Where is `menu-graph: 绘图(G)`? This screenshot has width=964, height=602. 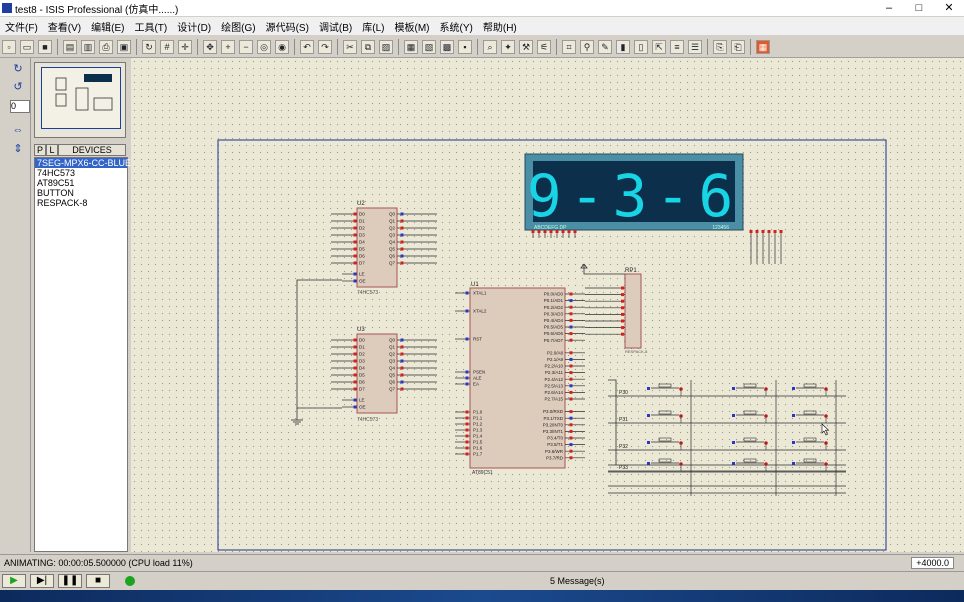 menu-graph: 绘图(G) is located at coordinates (238, 26).